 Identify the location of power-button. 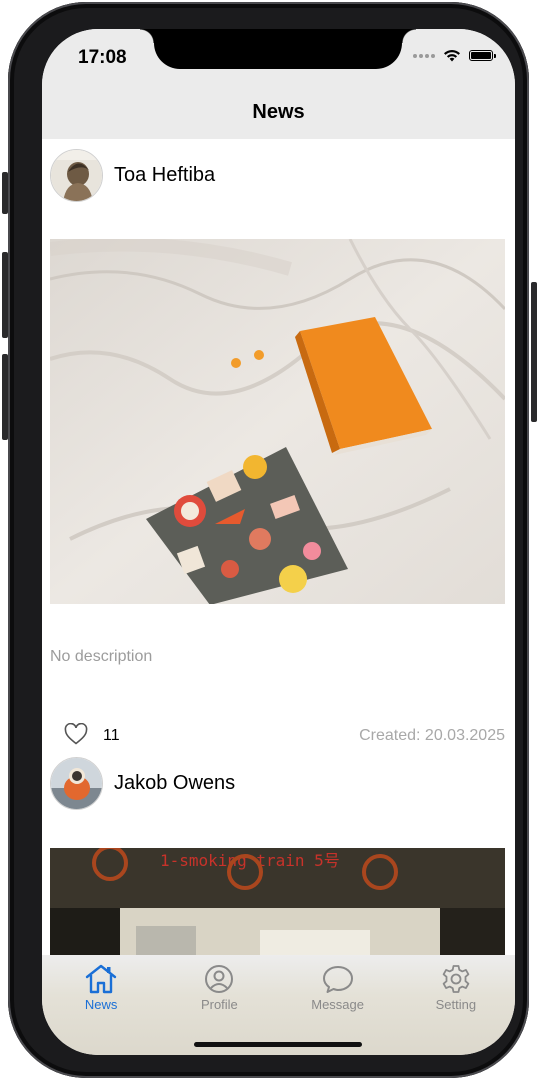
(534, 352).